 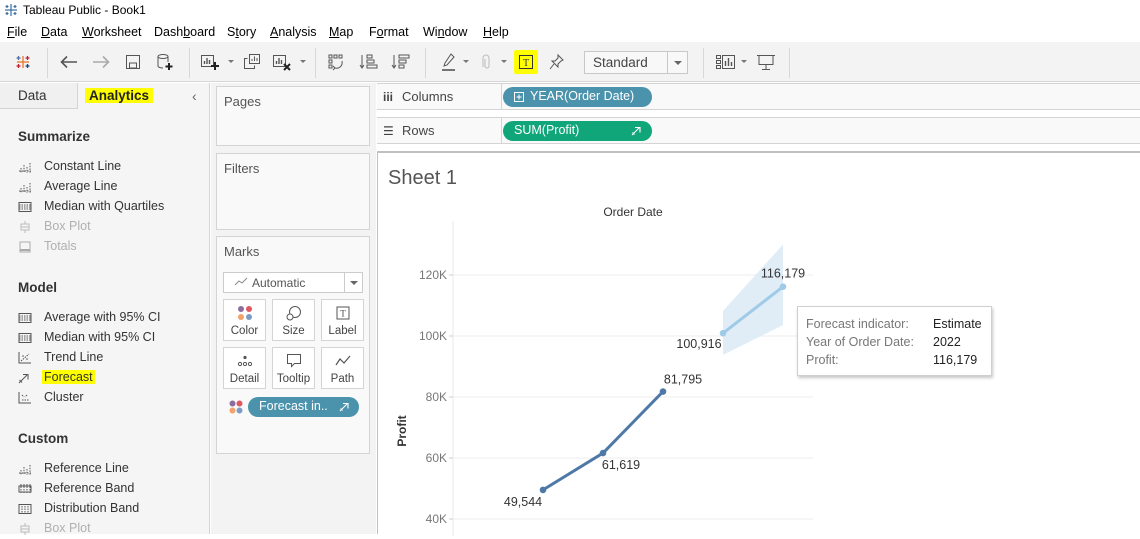 What do you see at coordinates (24, 398) in the screenshot?
I see `cluster-icon` at bounding box center [24, 398].